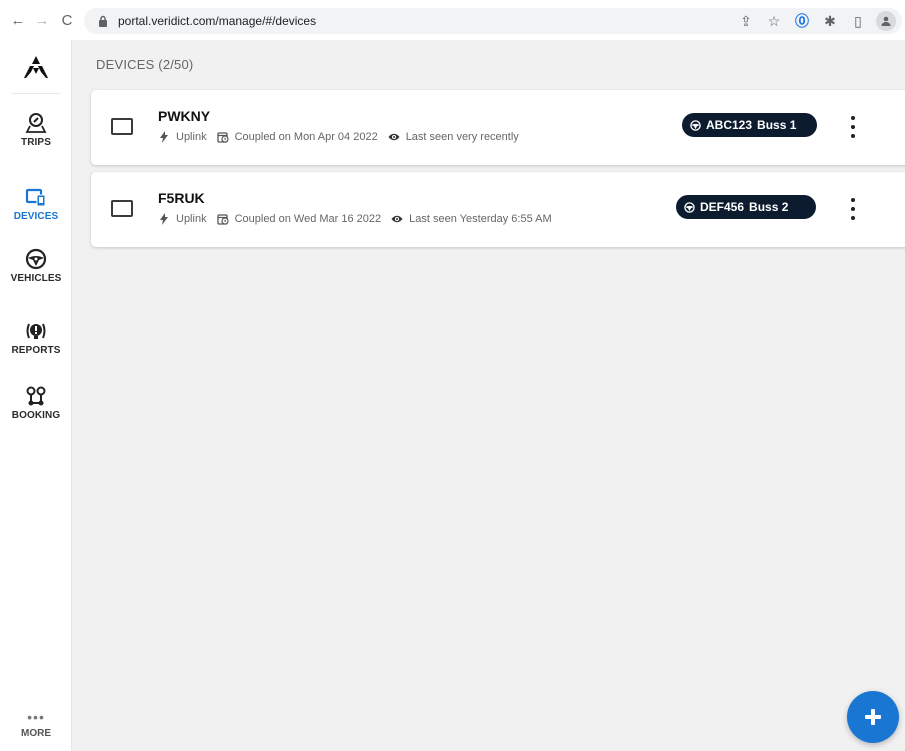 The width and height of the screenshot is (905, 751). Describe the element at coordinates (36, 415) in the screenshot. I see `sidebar-item-label: BOOKING` at that location.